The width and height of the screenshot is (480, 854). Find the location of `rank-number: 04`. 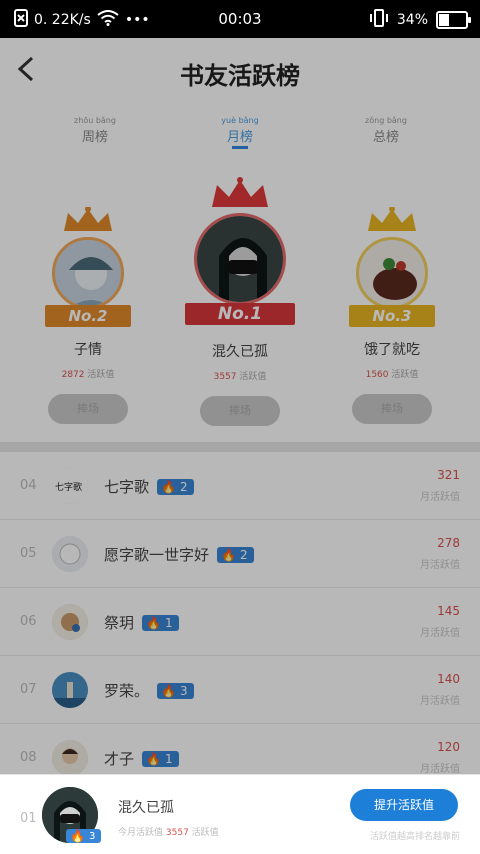

rank-number: 04 is located at coordinates (28, 485).